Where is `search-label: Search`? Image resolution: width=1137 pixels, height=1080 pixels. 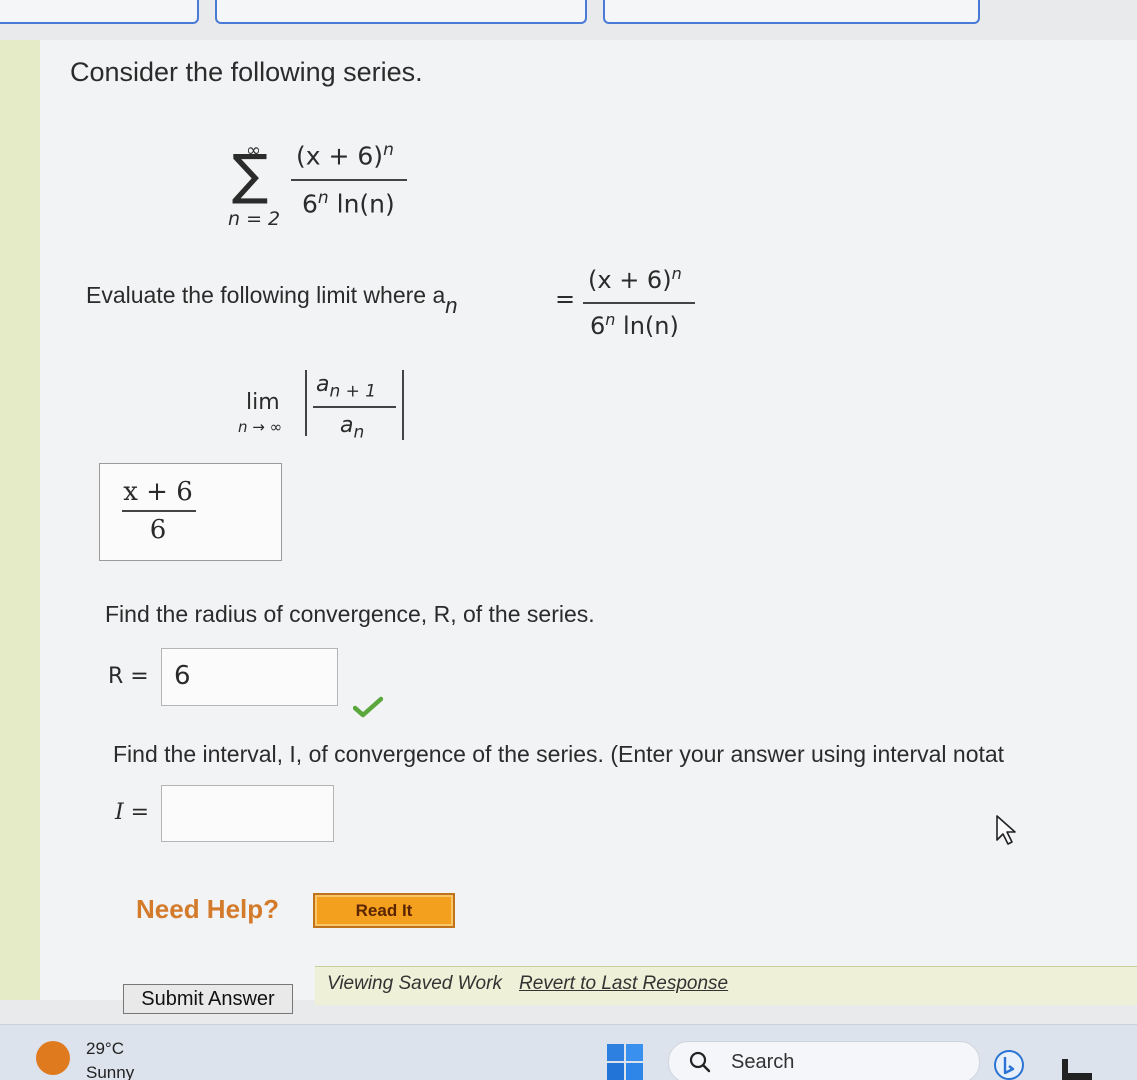
search-label: Search is located at coordinates (763, 1062).